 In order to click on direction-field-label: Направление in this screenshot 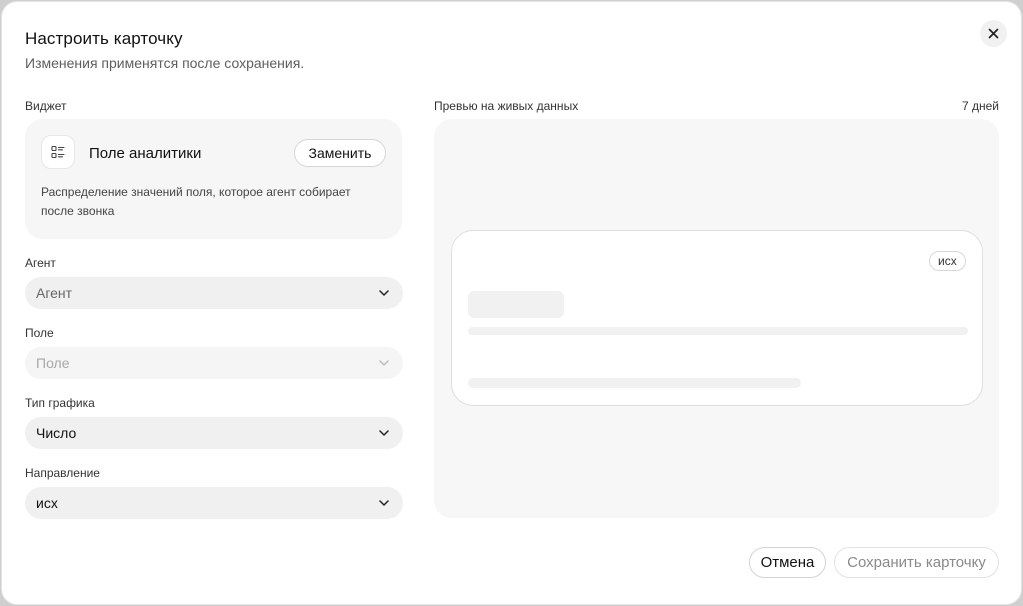, I will do `click(62, 473)`.